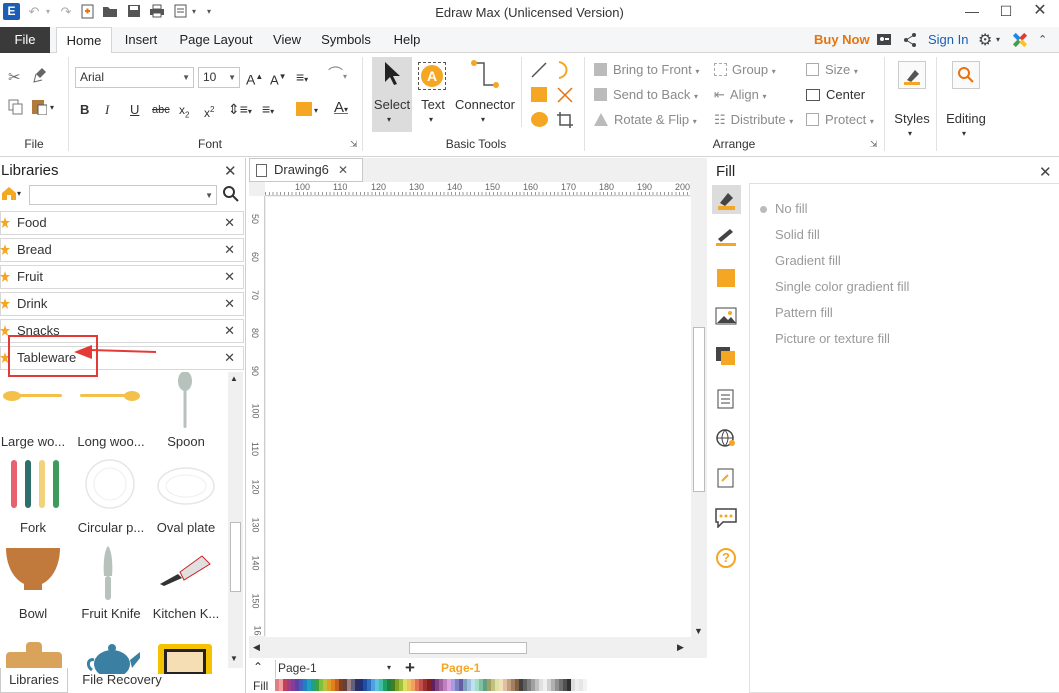 The image size is (1059, 693). What do you see at coordinates (258, 667) in the screenshot?
I see `page-nav-up-icon: ⌃` at bounding box center [258, 667].